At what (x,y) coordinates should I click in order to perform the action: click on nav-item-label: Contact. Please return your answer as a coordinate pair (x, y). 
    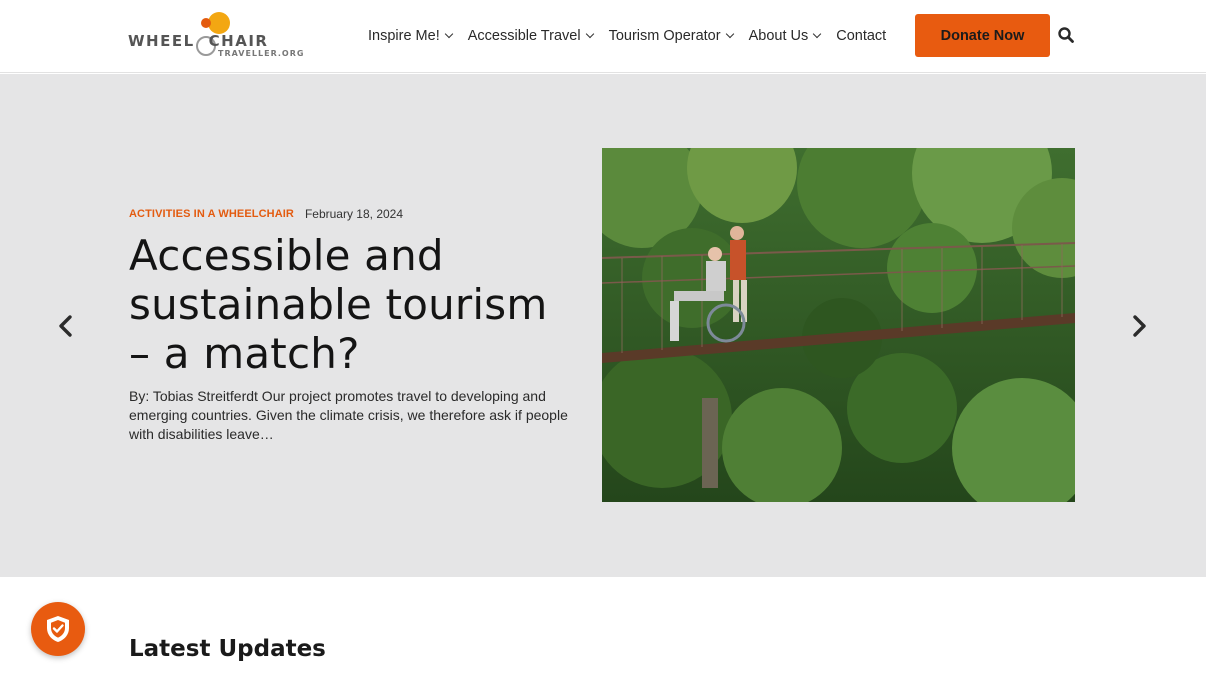
    Looking at the image, I should click on (861, 36).